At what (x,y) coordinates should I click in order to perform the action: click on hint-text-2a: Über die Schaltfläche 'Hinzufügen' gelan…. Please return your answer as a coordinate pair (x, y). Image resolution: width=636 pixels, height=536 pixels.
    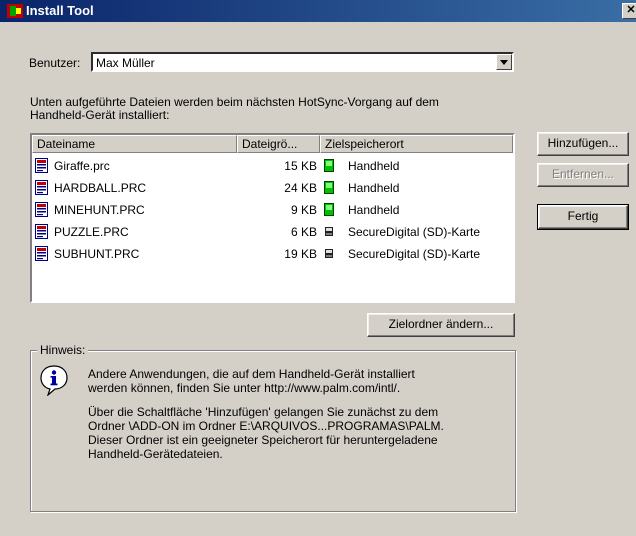
    Looking at the image, I should click on (263, 412).